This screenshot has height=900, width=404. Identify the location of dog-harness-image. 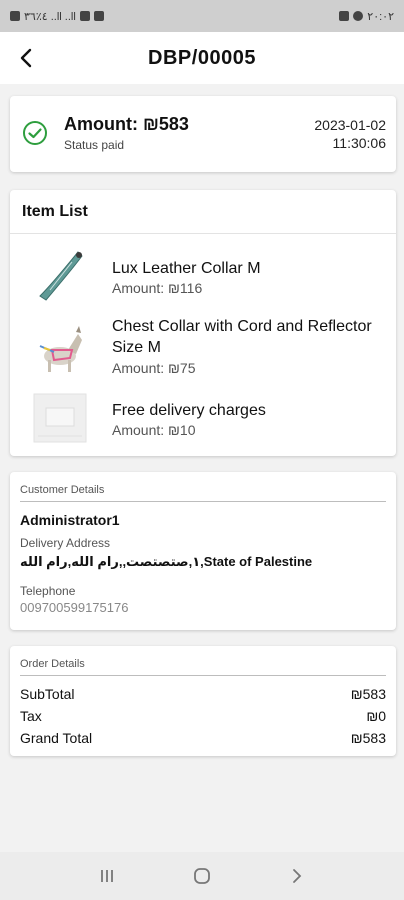
(60, 349).